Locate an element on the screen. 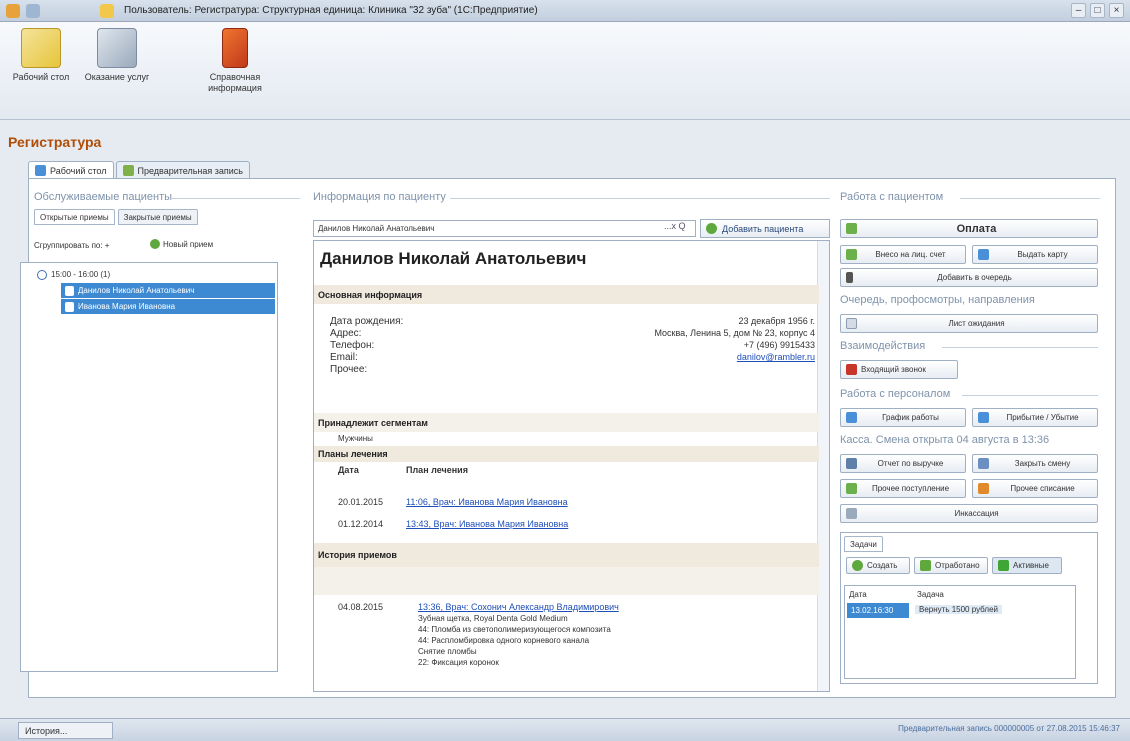 This screenshot has height=741, width=1130. phone-icon is located at coordinates (851, 369).